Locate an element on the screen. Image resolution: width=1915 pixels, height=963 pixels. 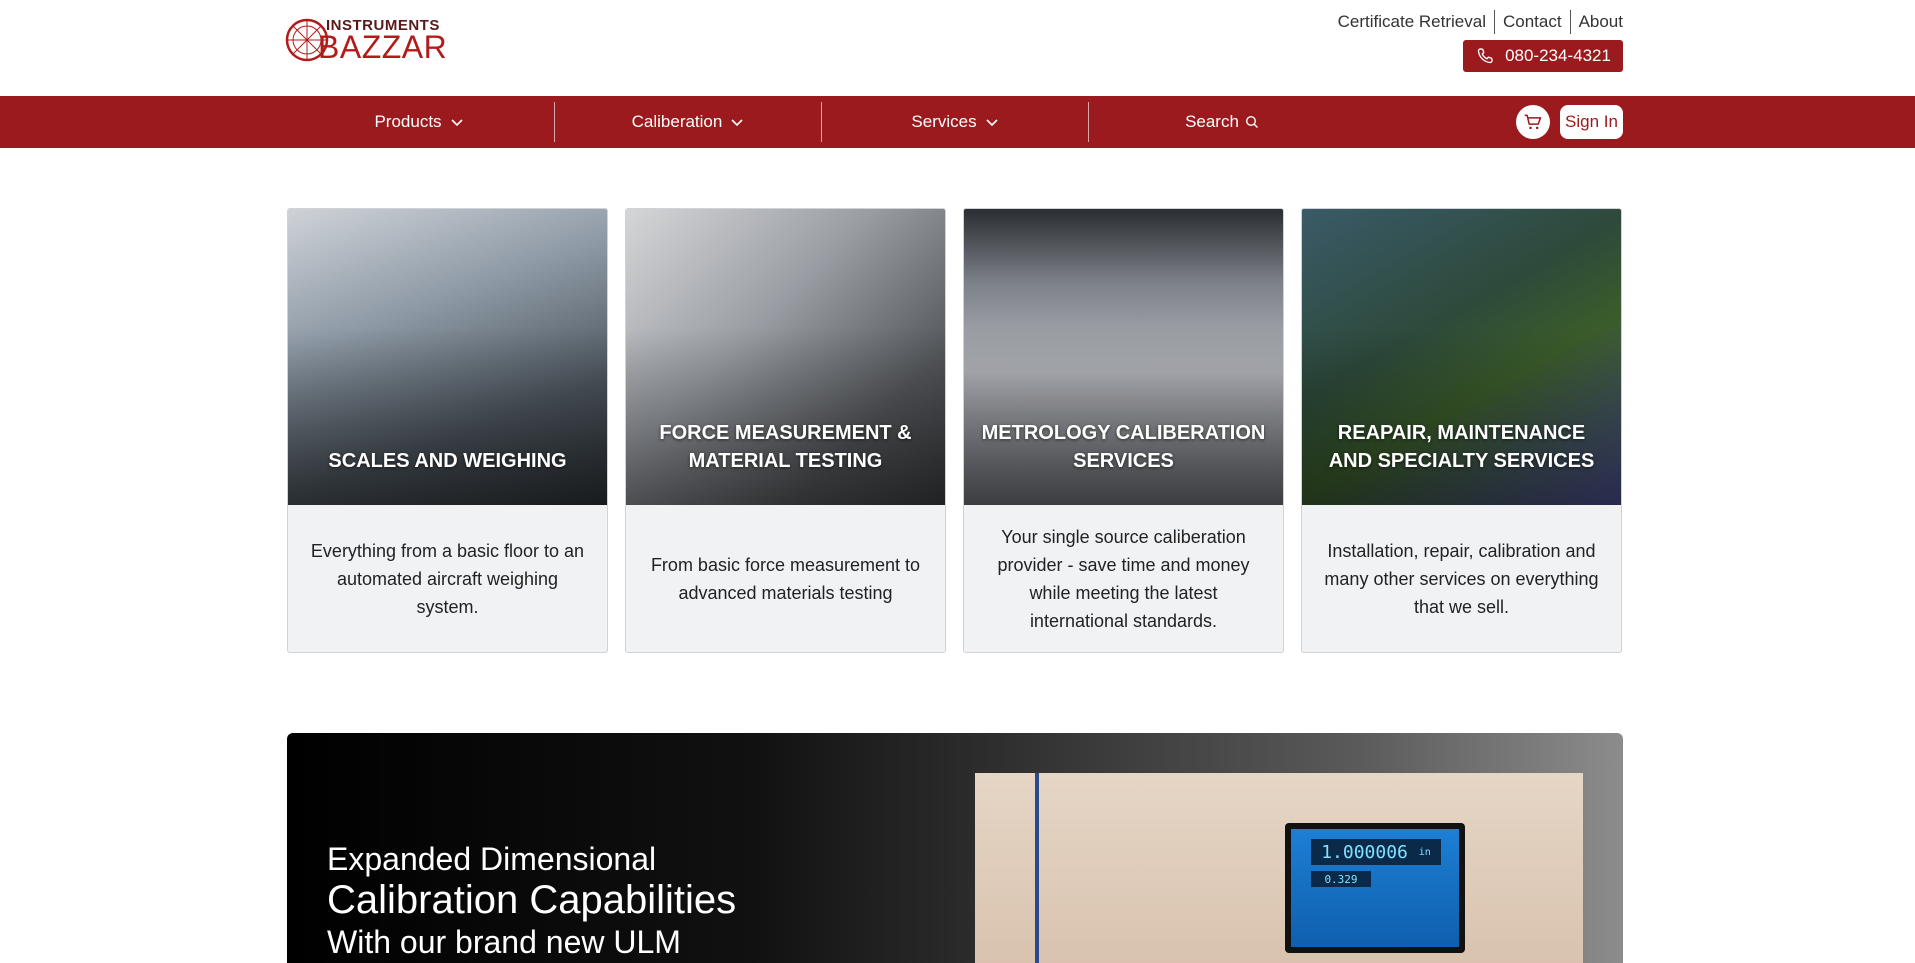
measuring-pole is located at coordinates (1037, 868).